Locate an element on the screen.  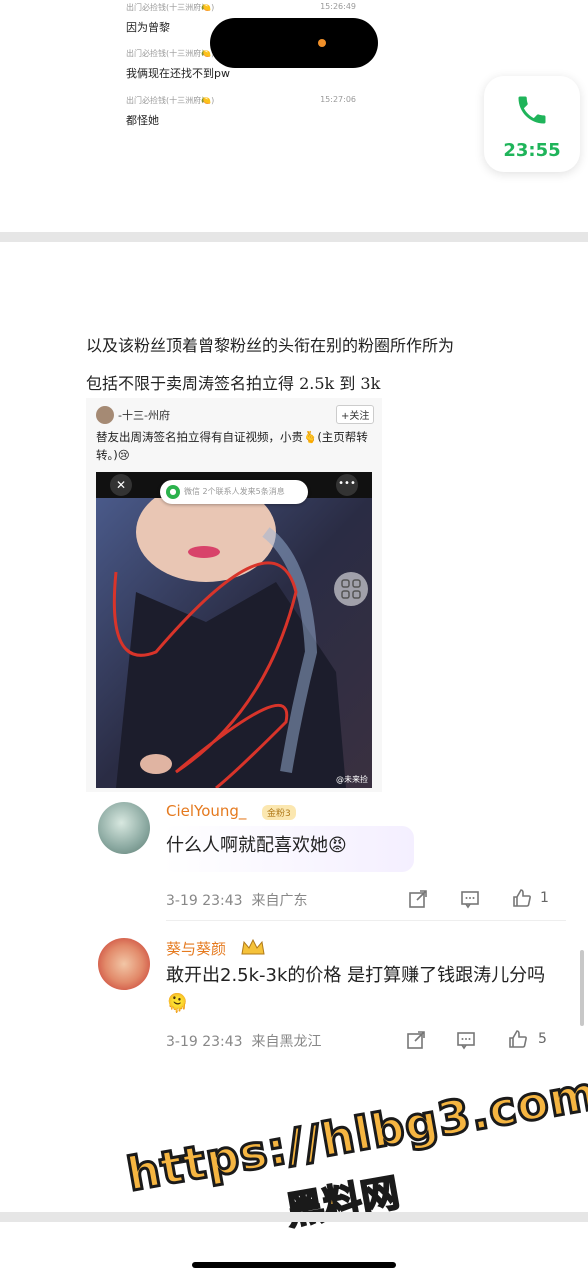
article-line: 包括不限于卖周涛签名拍立得 2.5k 到 3k is located at coordinates (233, 383).